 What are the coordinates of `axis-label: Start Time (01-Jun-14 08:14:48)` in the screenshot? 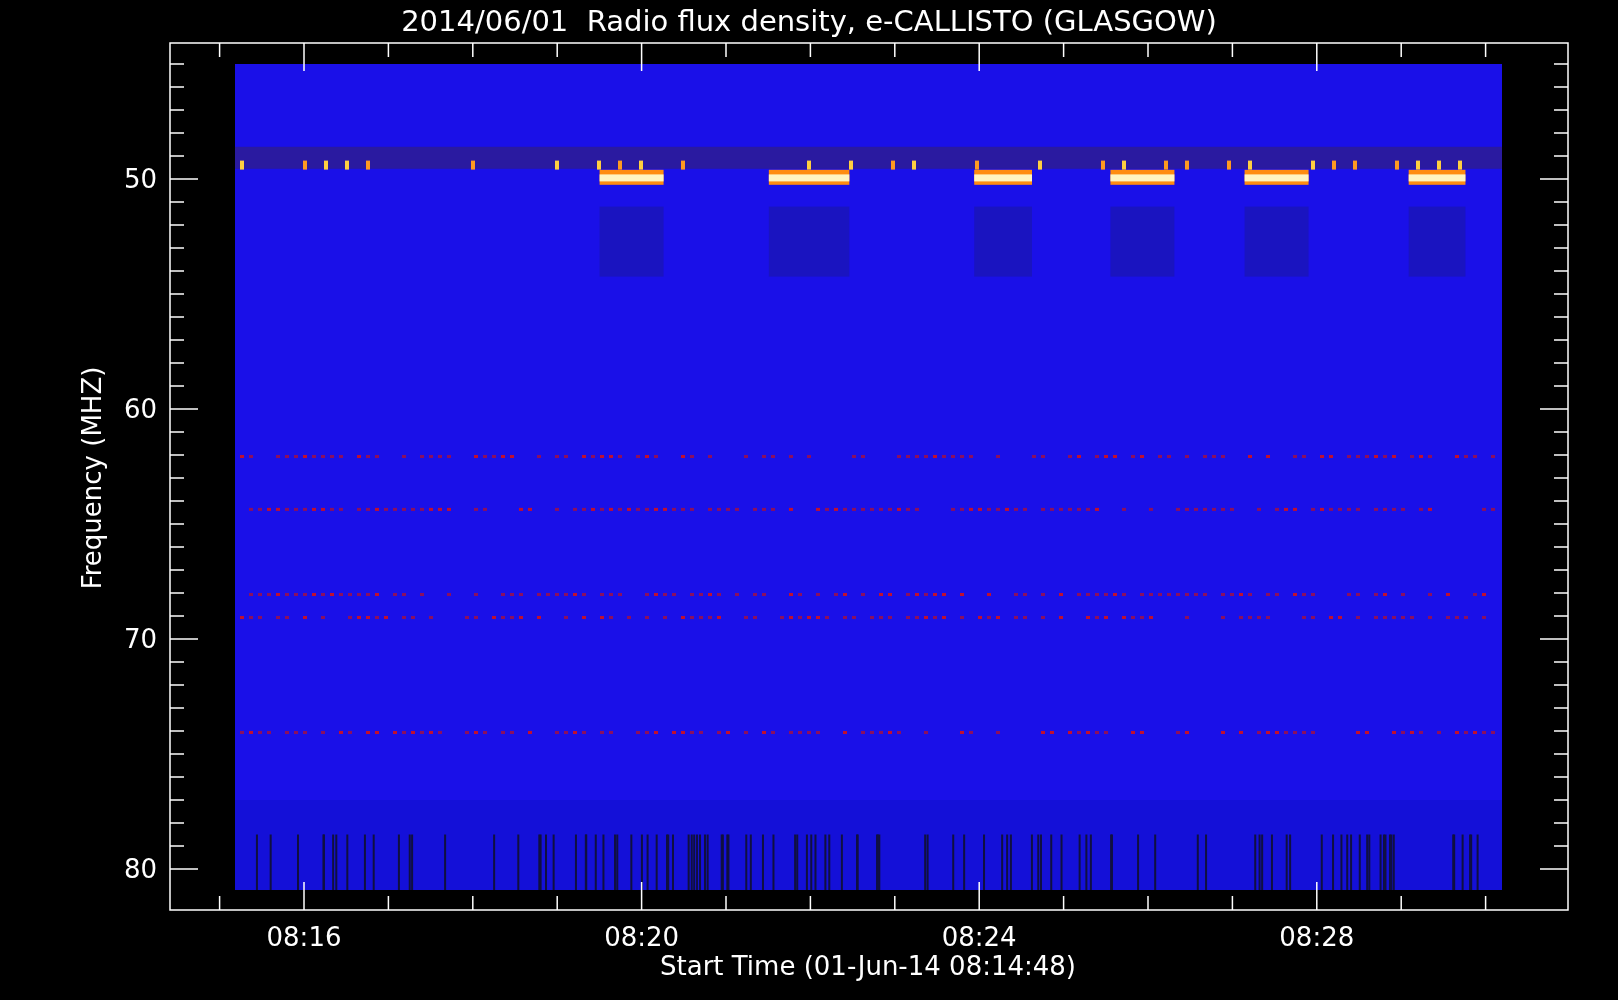 It's located at (868, 966).